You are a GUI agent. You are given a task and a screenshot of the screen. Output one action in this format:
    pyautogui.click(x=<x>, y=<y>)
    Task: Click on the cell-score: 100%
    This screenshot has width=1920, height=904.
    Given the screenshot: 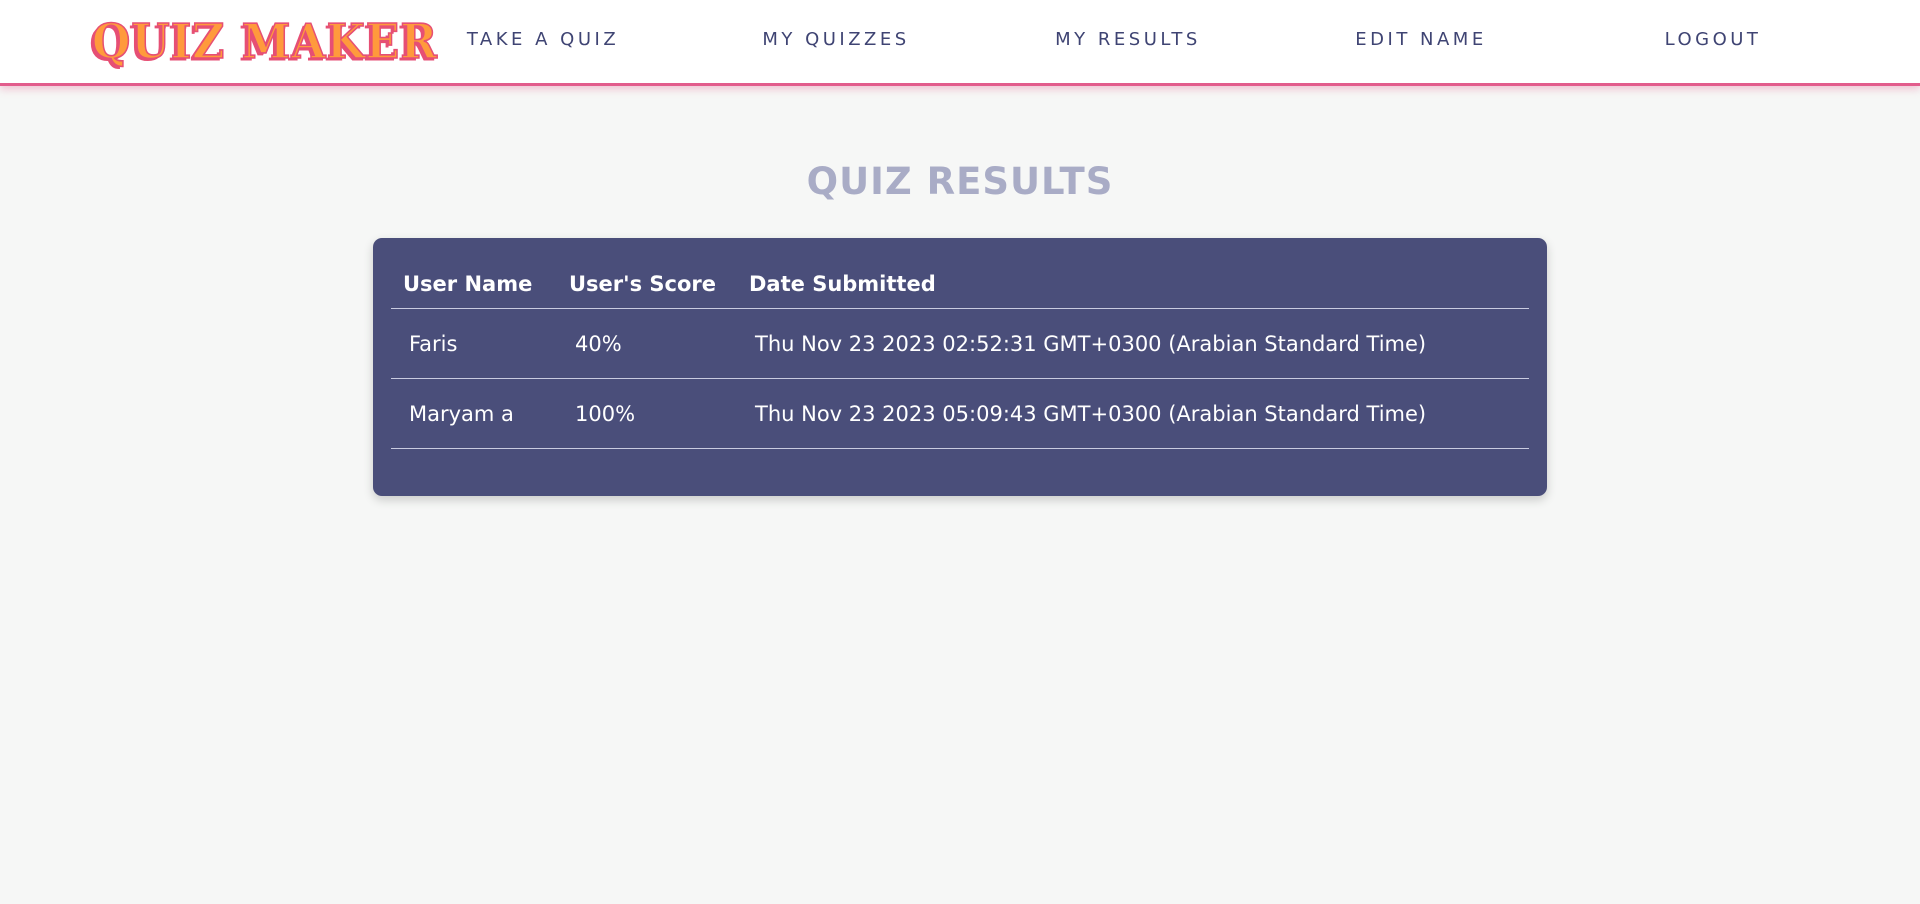 What is the action you would take?
    pyautogui.click(x=647, y=413)
    